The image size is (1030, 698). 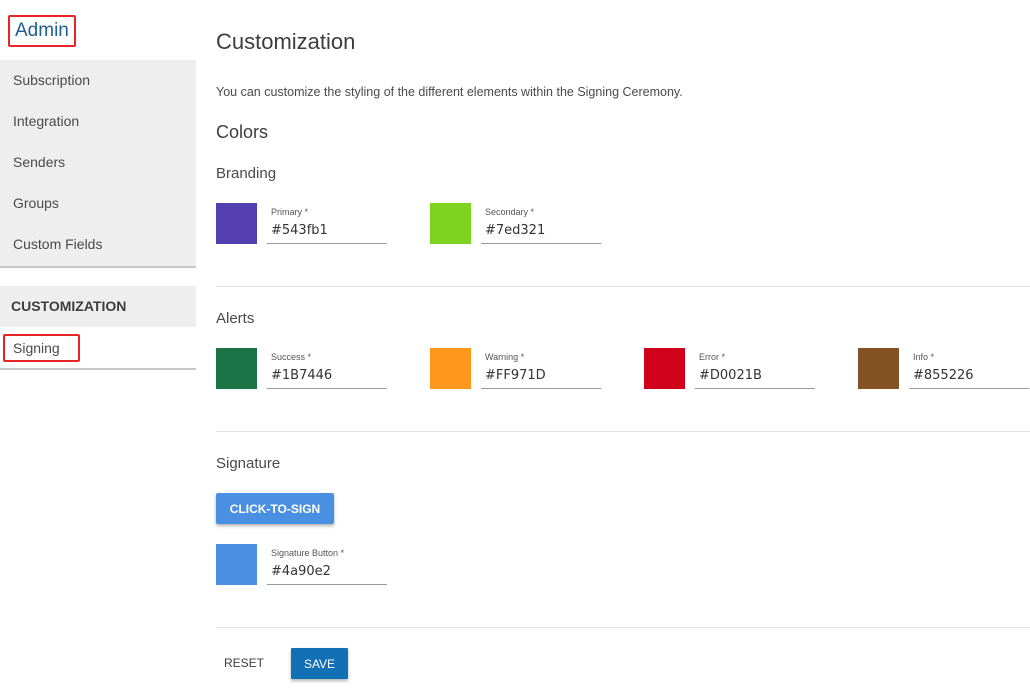 What do you see at coordinates (510, 212) in the screenshot?
I see `secondary-color-label: Secondary *` at bounding box center [510, 212].